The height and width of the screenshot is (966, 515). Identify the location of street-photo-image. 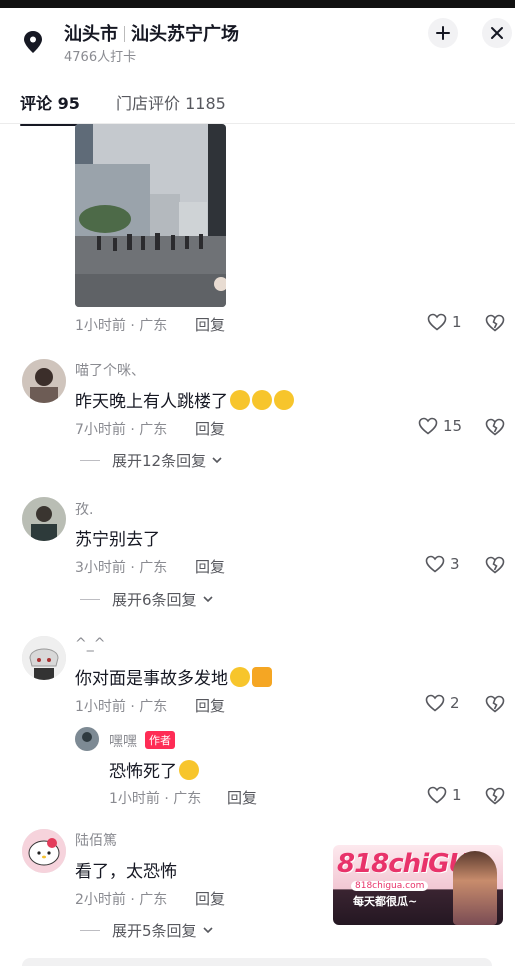
(150, 215).